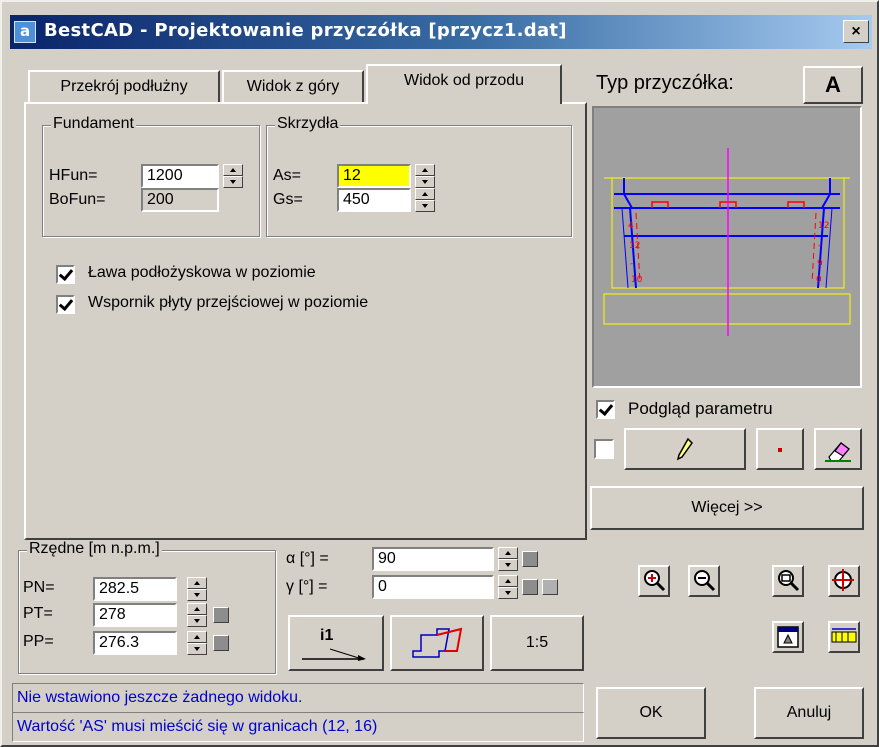  Describe the element at coordinates (637, 280) in the screenshot. I see `left-tag-3: 10` at that location.